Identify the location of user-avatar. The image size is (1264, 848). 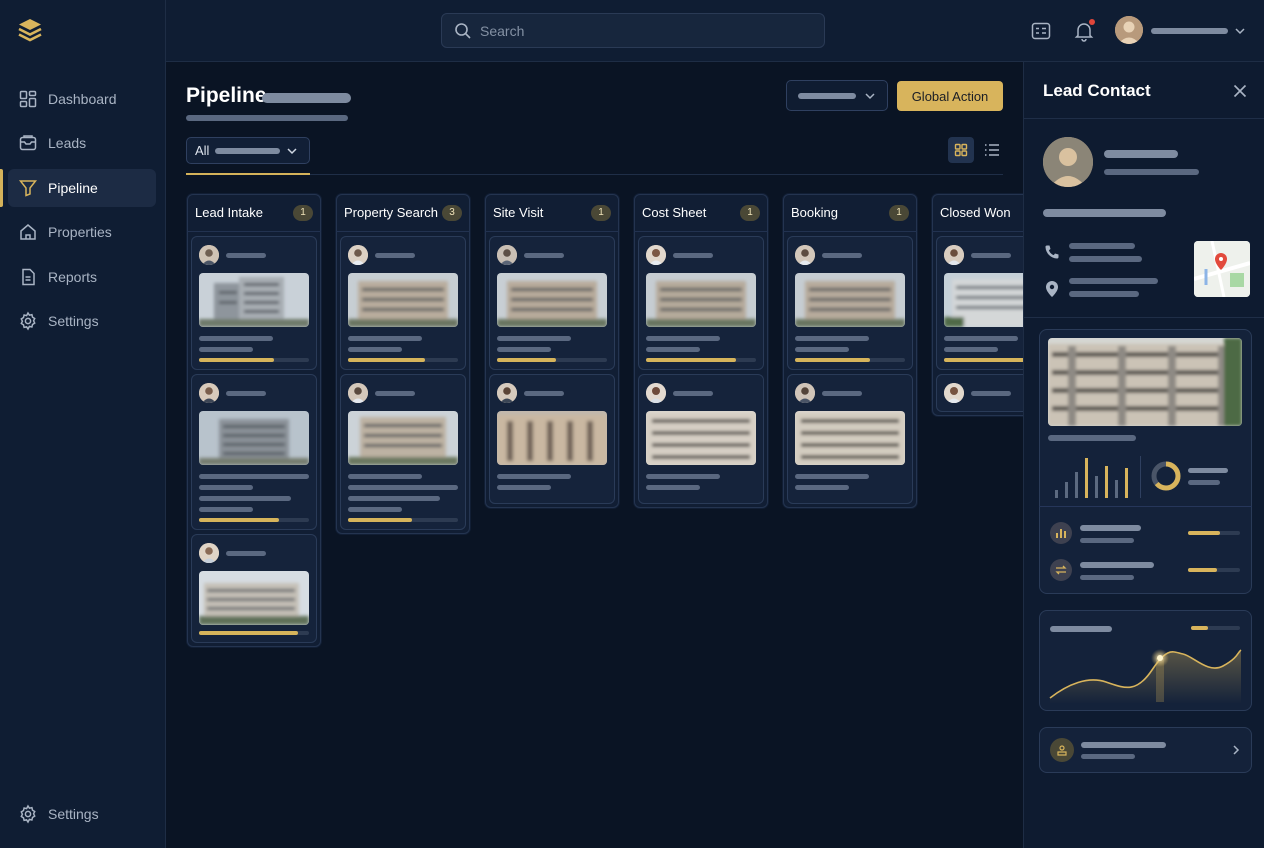
(1129, 30).